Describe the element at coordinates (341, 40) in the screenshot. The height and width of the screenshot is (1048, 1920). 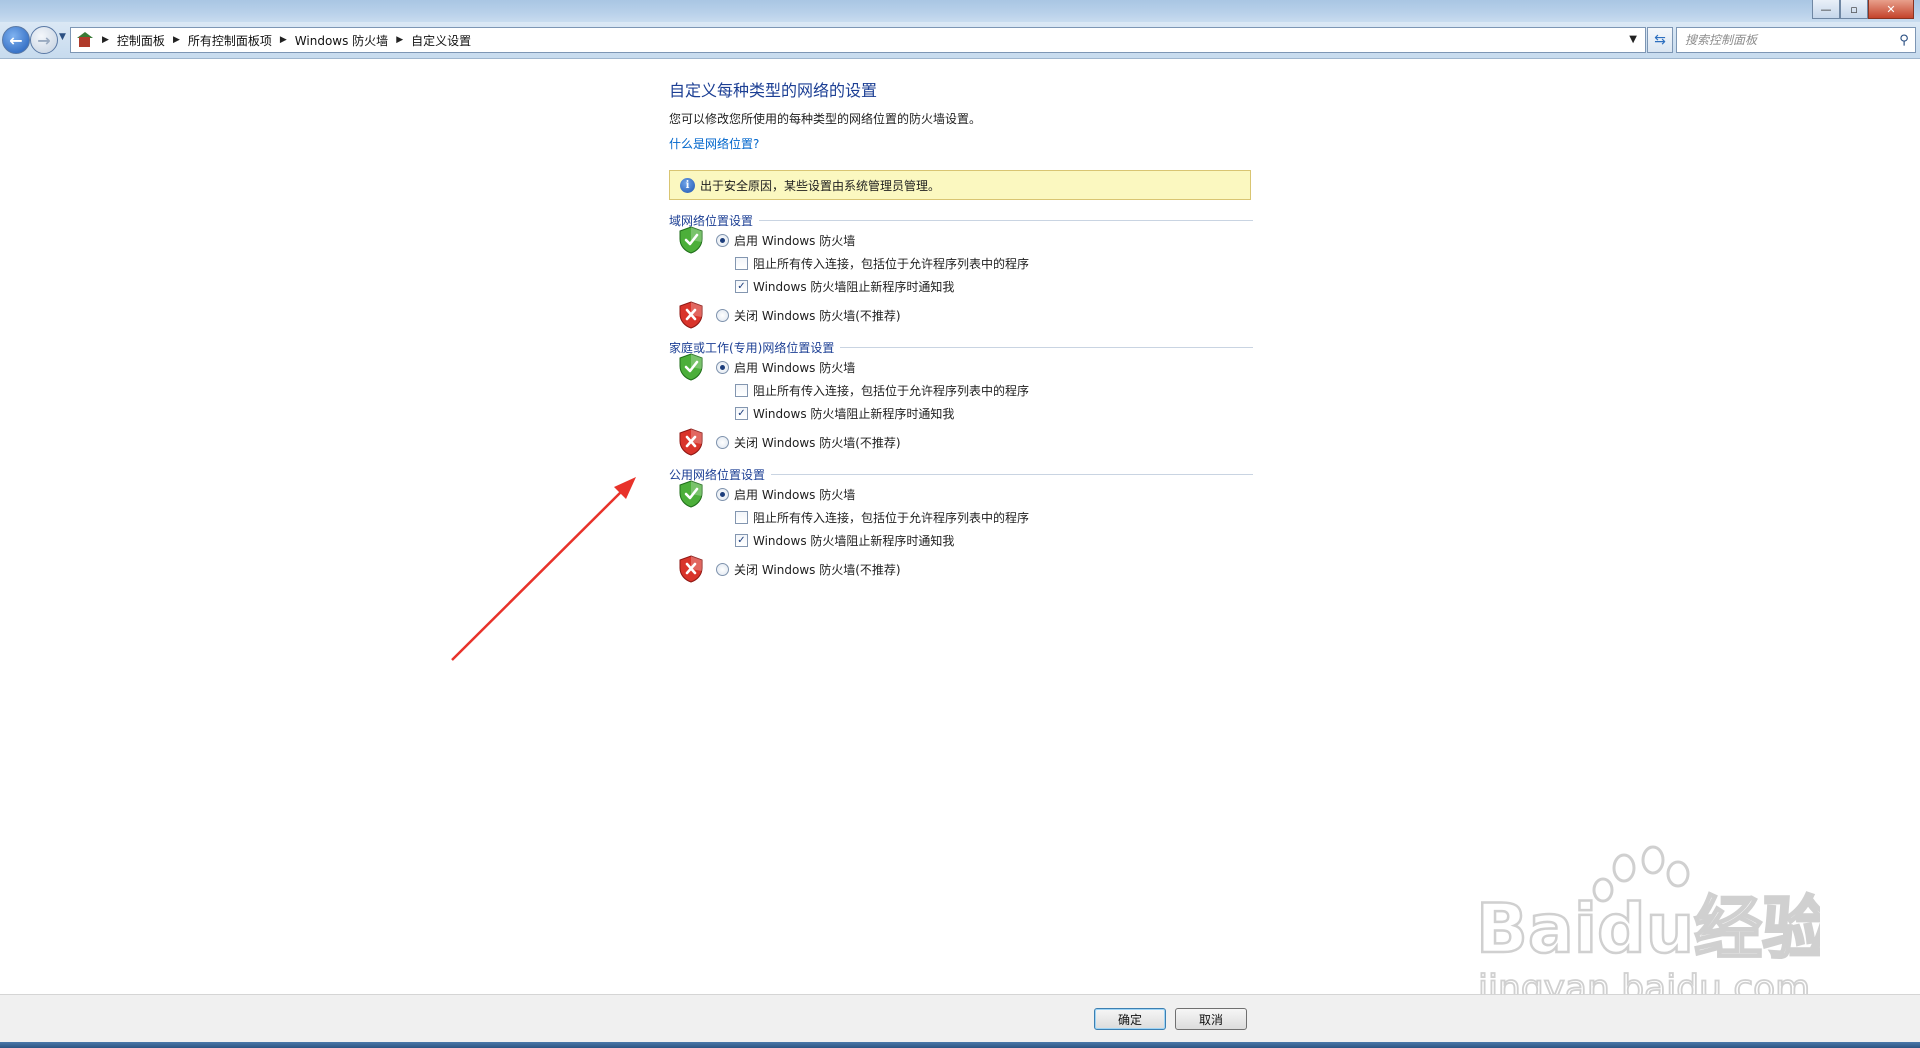
I see `breadcrumb-windows-firewall: Windows 防火墙` at that location.